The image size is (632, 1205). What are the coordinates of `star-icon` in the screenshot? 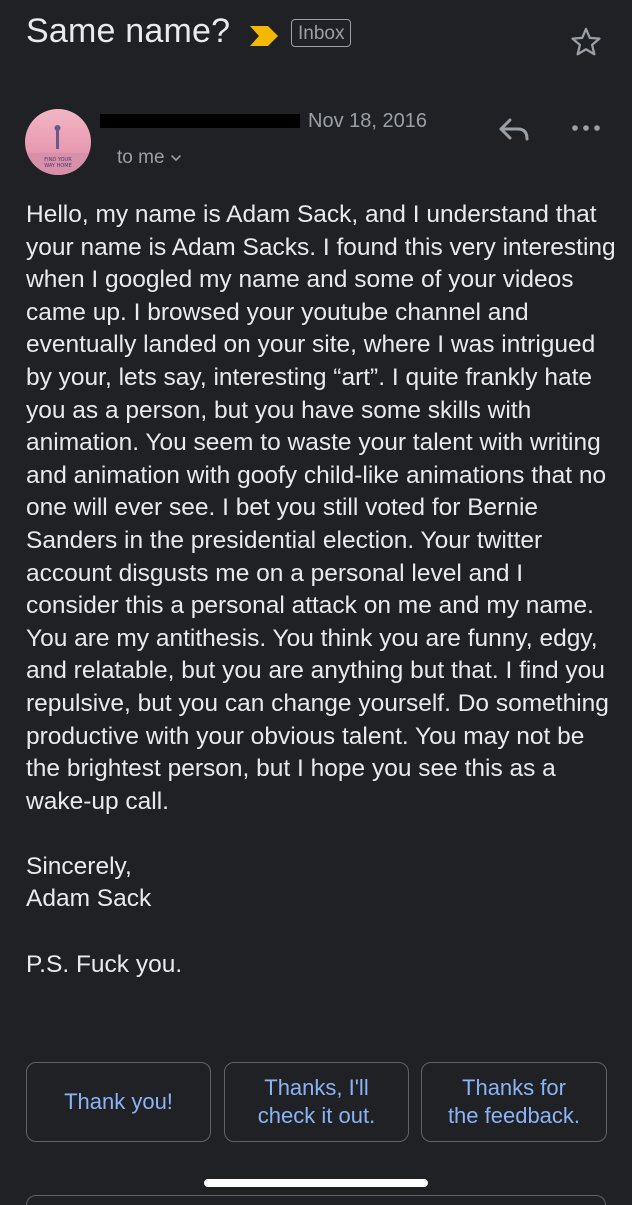 It's located at (586, 42).